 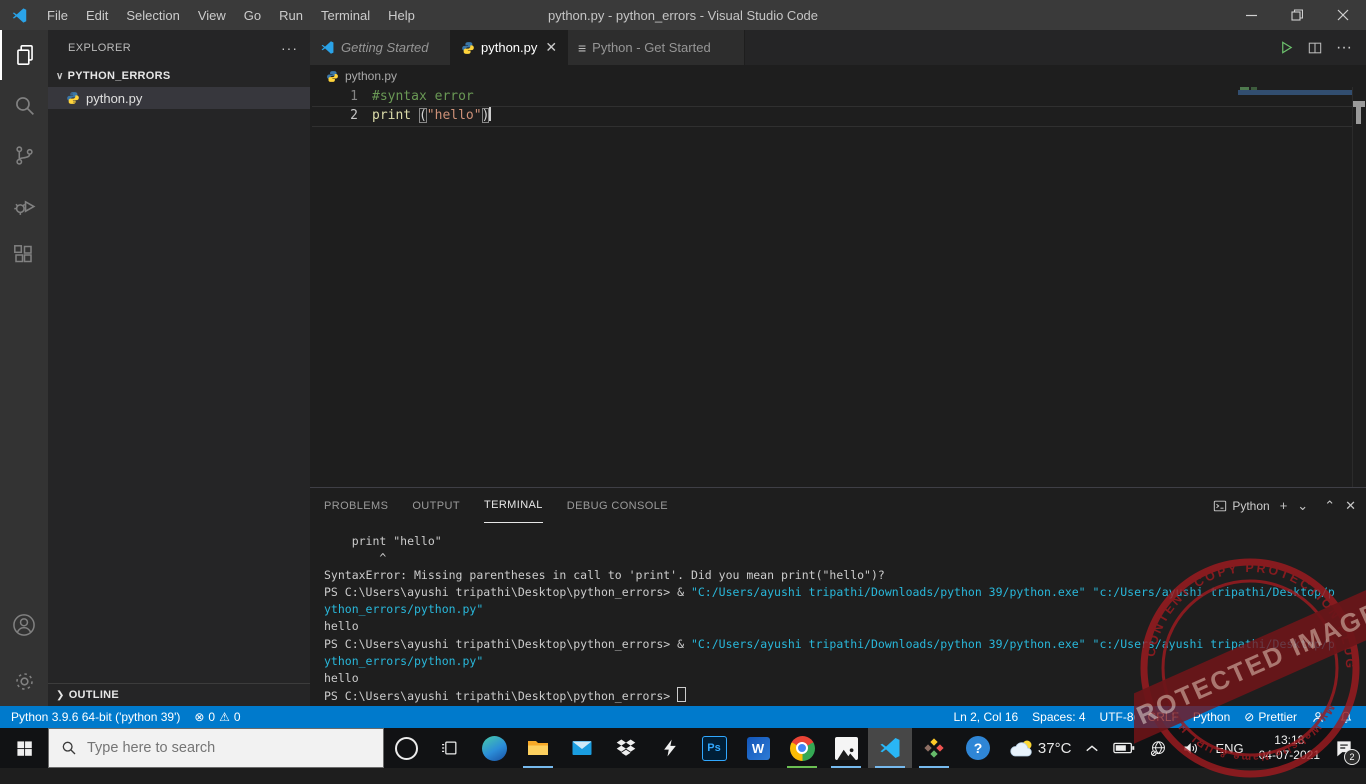 I want to click on edge-button, so click(x=494, y=748).